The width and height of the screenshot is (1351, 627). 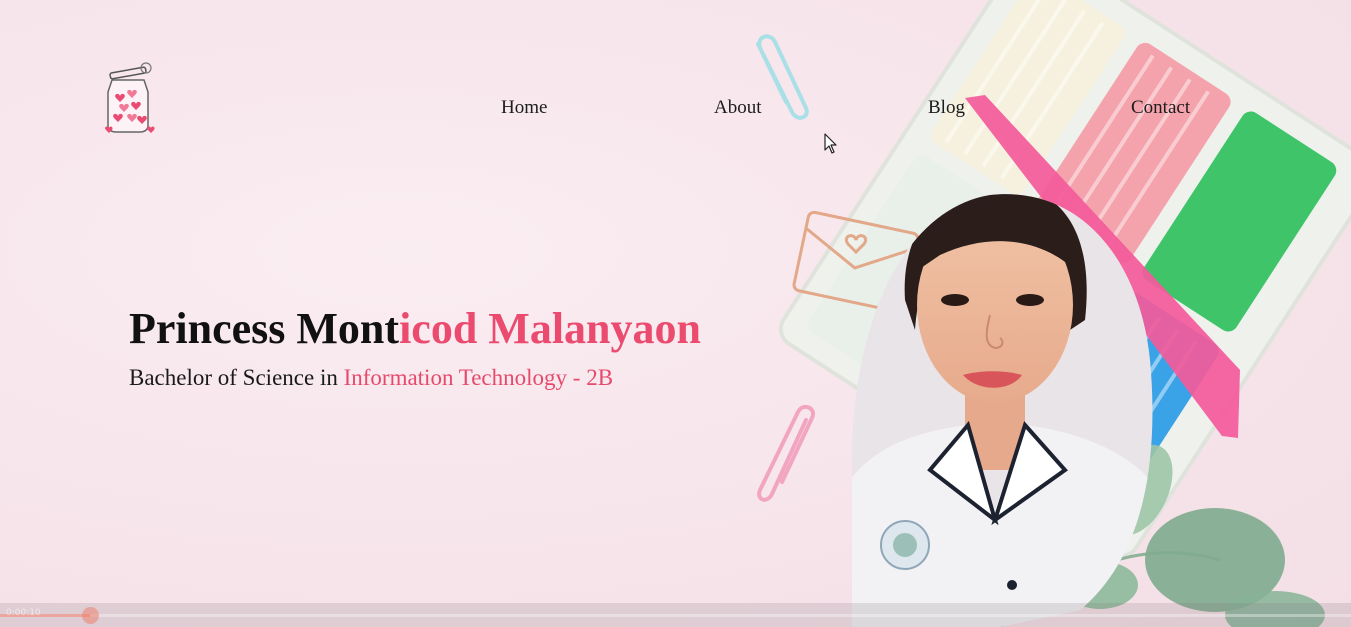 I want to click on hero-name-part2: icod Malanyaon, so click(x=550, y=328).